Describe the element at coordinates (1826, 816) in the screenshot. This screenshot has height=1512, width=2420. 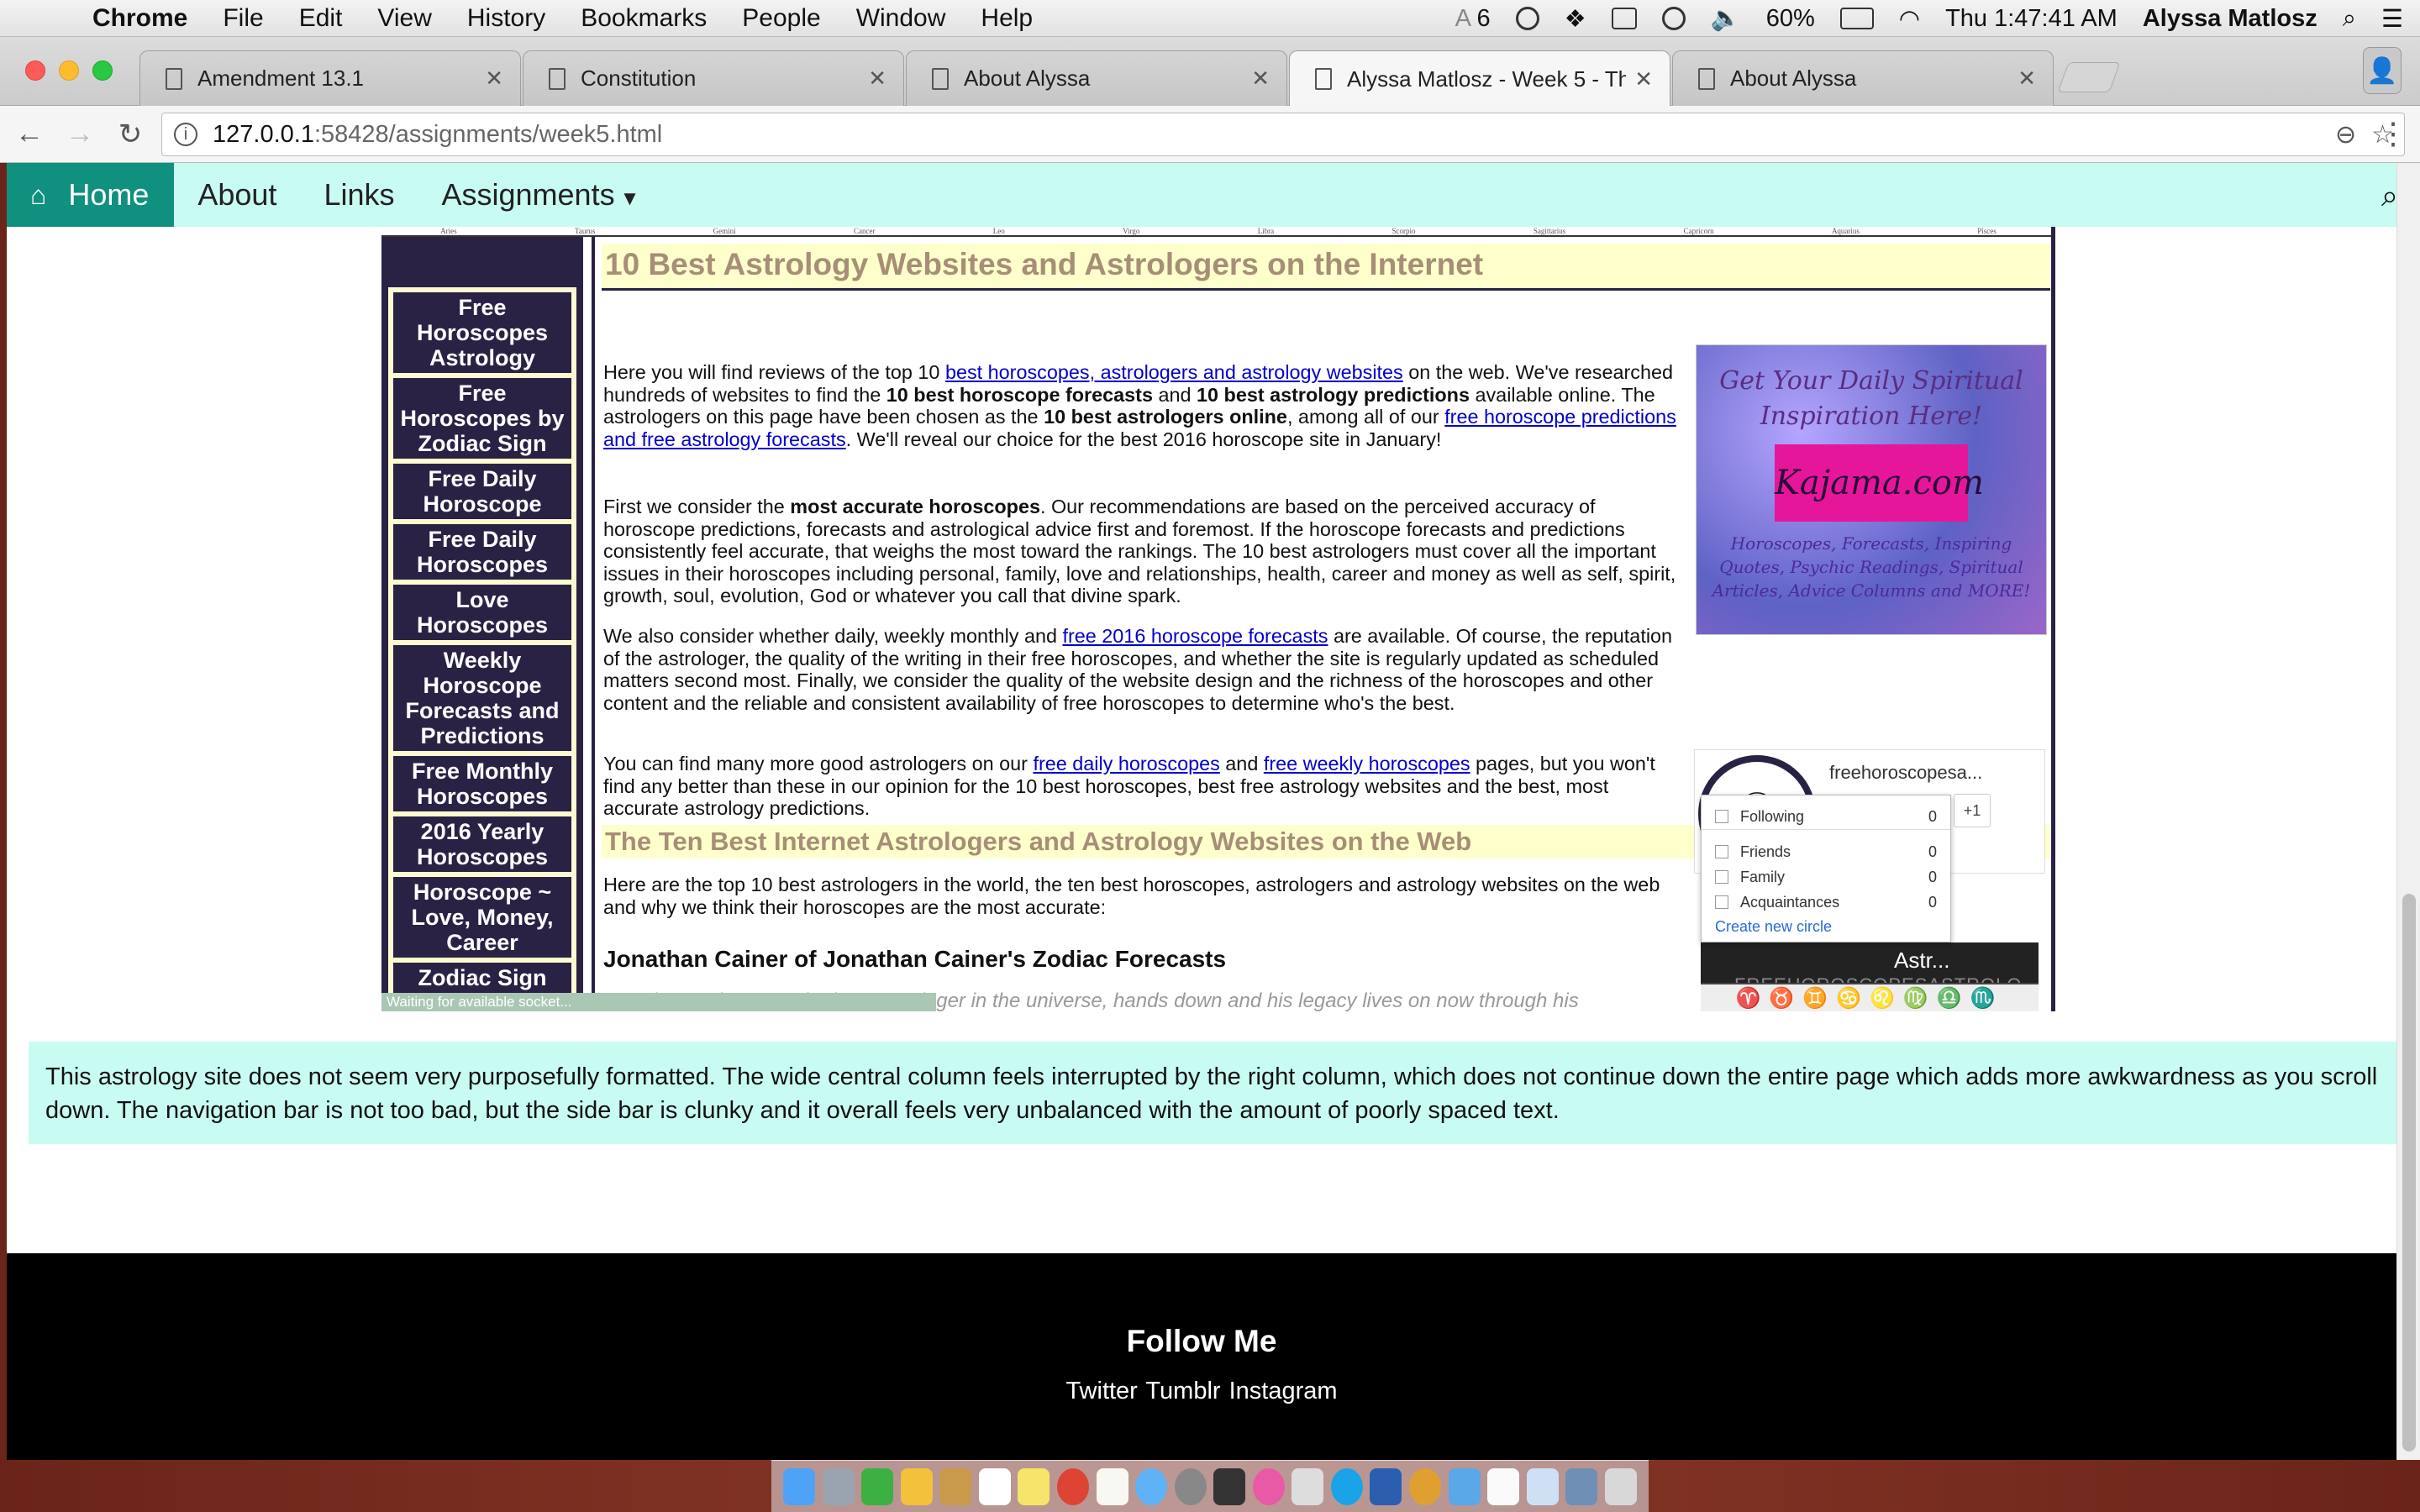
I see `circle-following: Following 0` at that location.